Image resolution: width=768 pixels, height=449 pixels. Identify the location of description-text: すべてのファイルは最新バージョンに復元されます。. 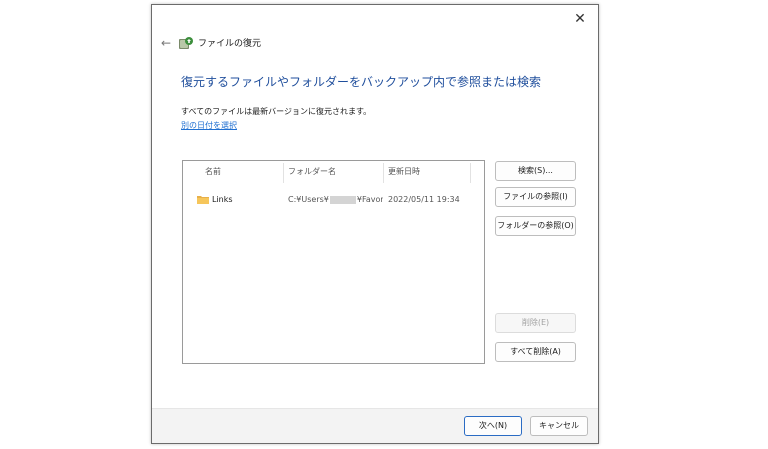
(276, 111).